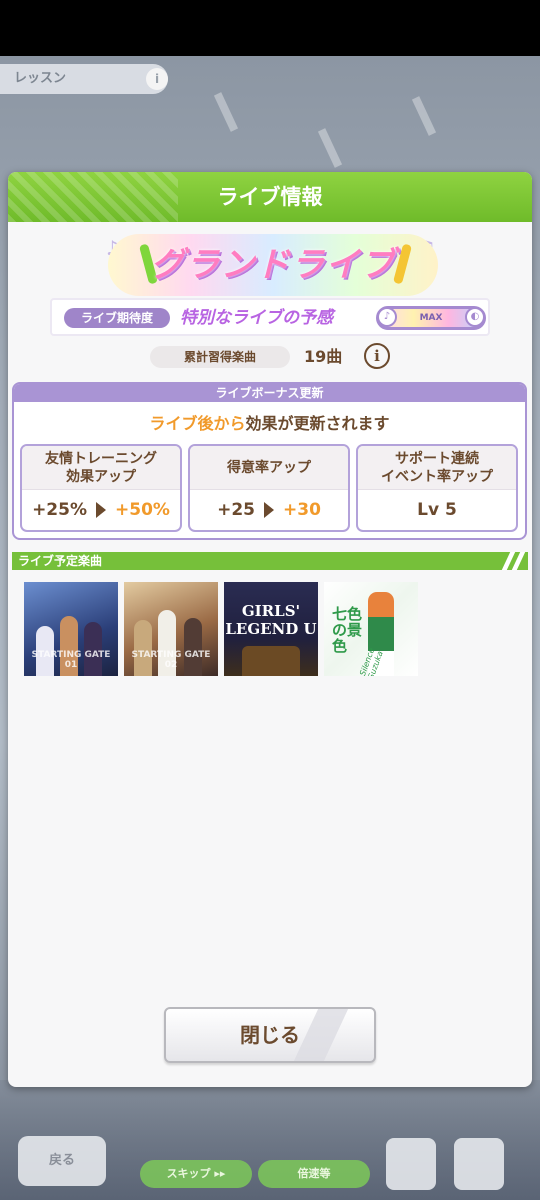 This screenshot has width=540, height=1200. What do you see at coordinates (269, 468) in the screenshot?
I see `bonus-card-title: 得意率アップ` at bounding box center [269, 468].